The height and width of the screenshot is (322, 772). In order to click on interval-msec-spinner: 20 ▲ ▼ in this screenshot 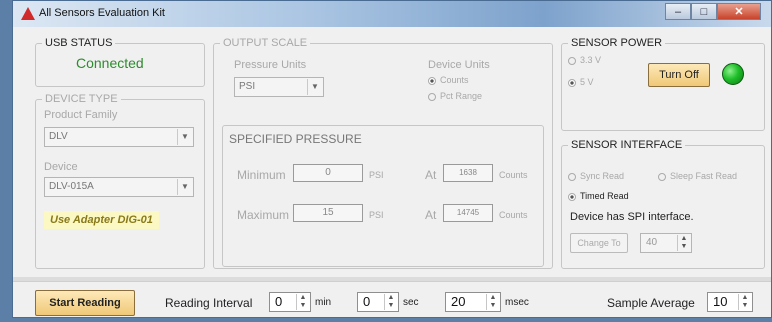, I will do `click(473, 302)`.